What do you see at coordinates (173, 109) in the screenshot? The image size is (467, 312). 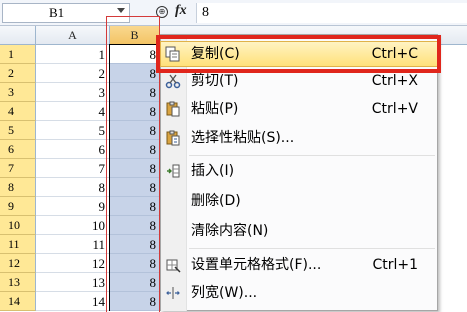 I see `paste-icon` at bounding box center [173, 109].